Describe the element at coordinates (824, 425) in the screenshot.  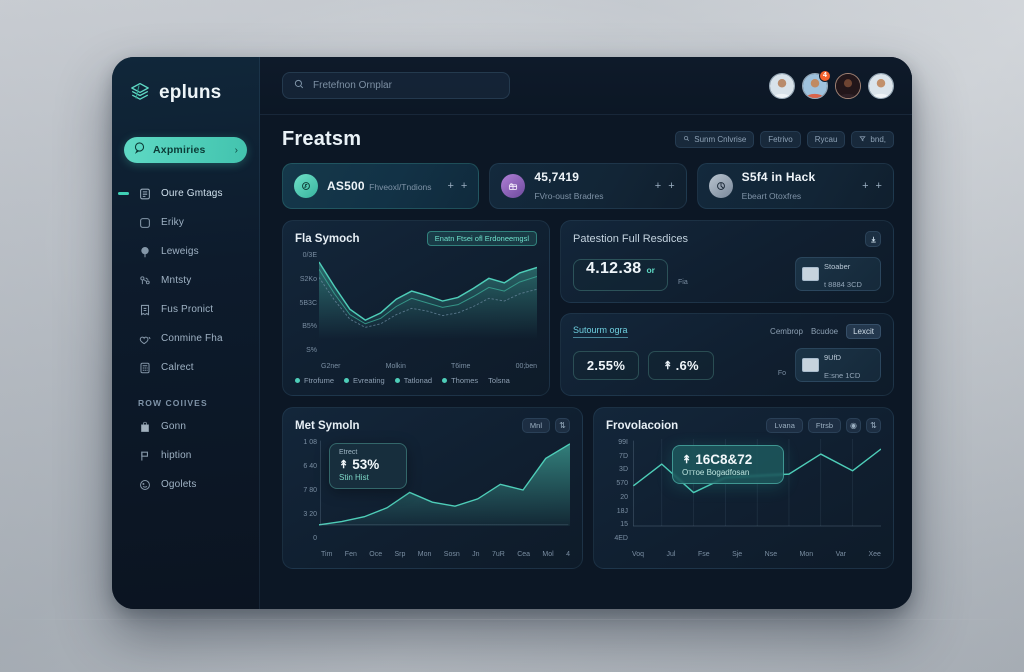
I see `ftrsb-button: Ftrsb` at that location.